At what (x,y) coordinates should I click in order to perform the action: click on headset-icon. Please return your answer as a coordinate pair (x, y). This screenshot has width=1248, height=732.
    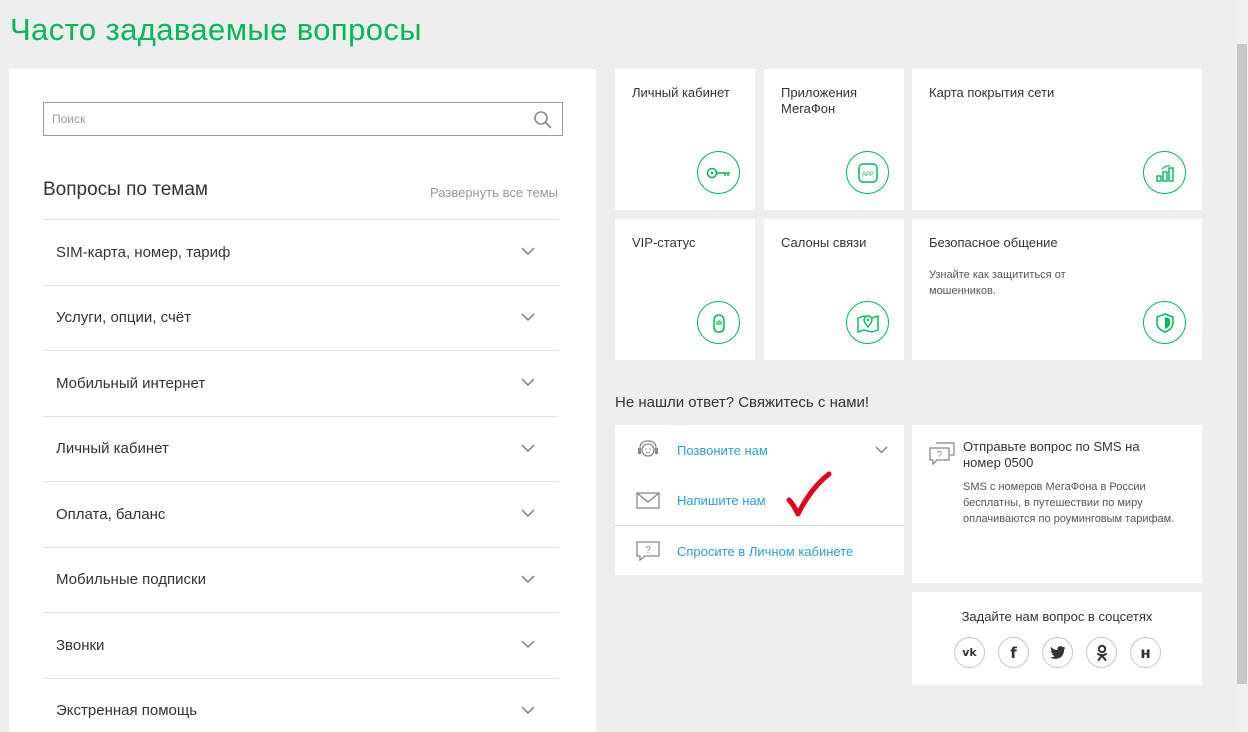
    Looking at the image, I should click on (648, 448).